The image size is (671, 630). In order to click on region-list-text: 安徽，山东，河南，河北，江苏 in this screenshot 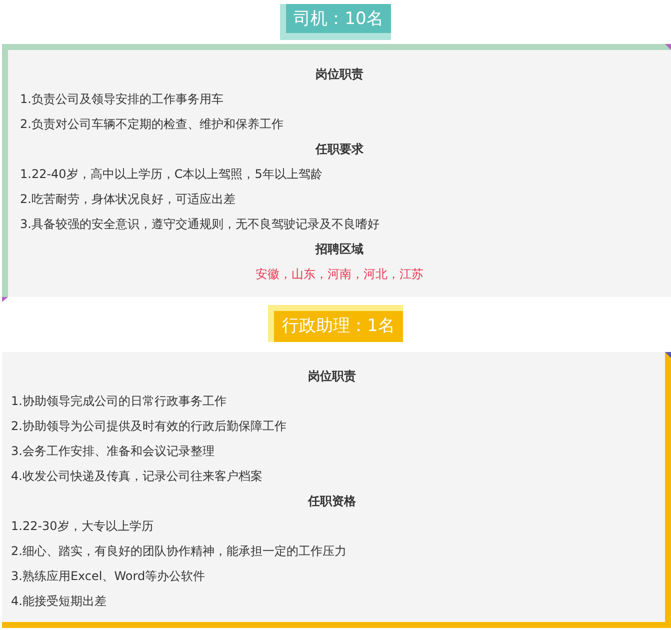, I will do `click(339, 274)`.